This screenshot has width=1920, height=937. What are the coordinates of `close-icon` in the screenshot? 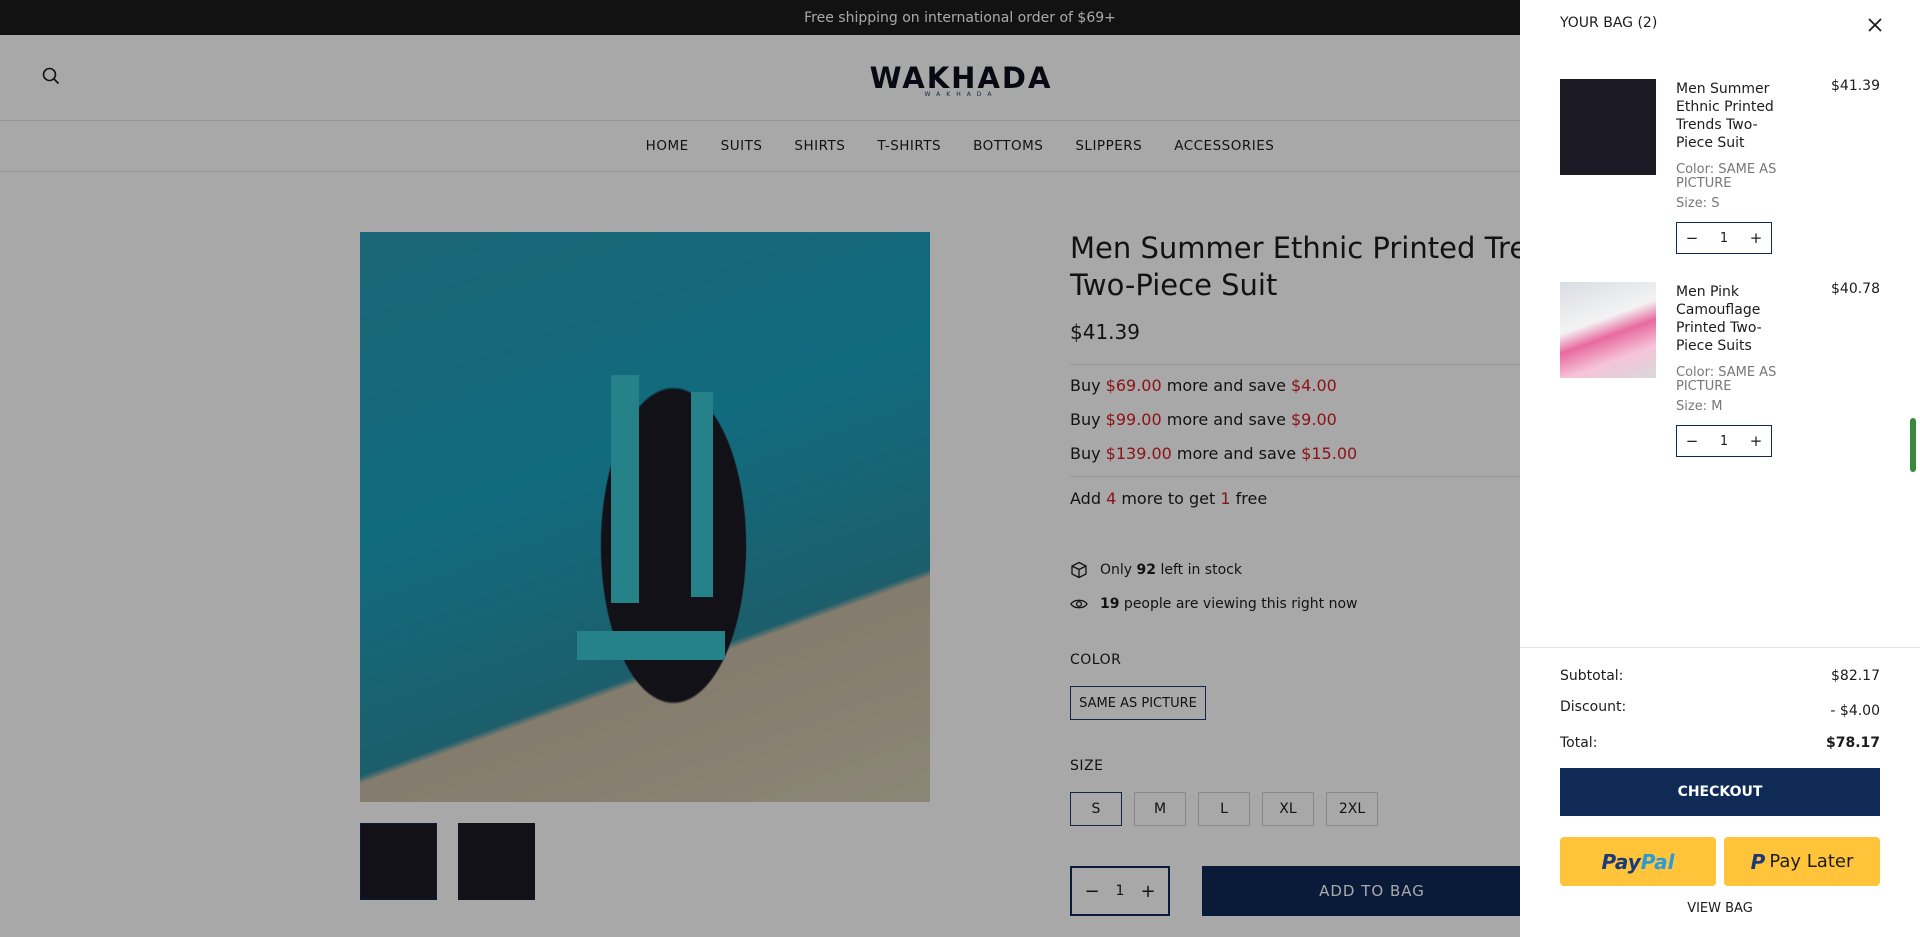 It's located at (1875, 25).